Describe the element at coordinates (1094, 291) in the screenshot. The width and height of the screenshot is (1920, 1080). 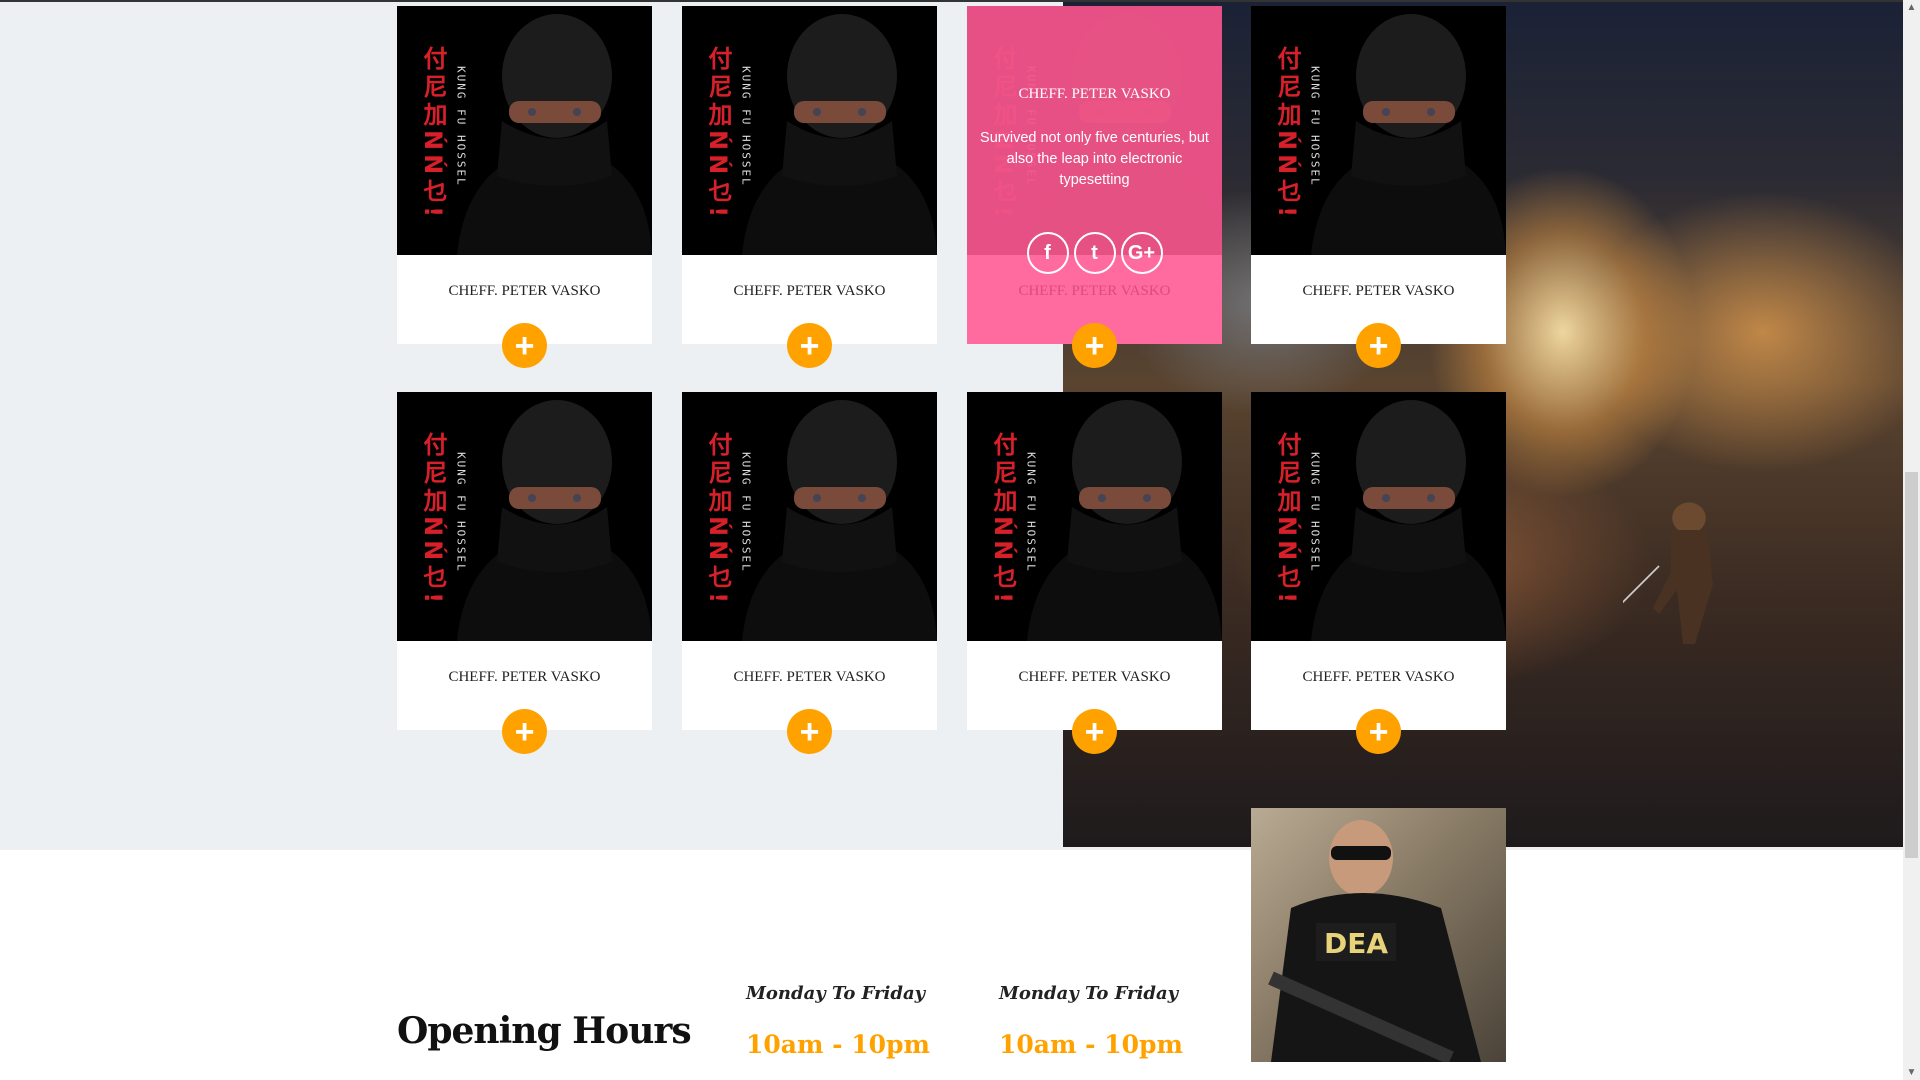
I see `overlay-ghost-name: CHEFF. PETER VASKO` at that location.